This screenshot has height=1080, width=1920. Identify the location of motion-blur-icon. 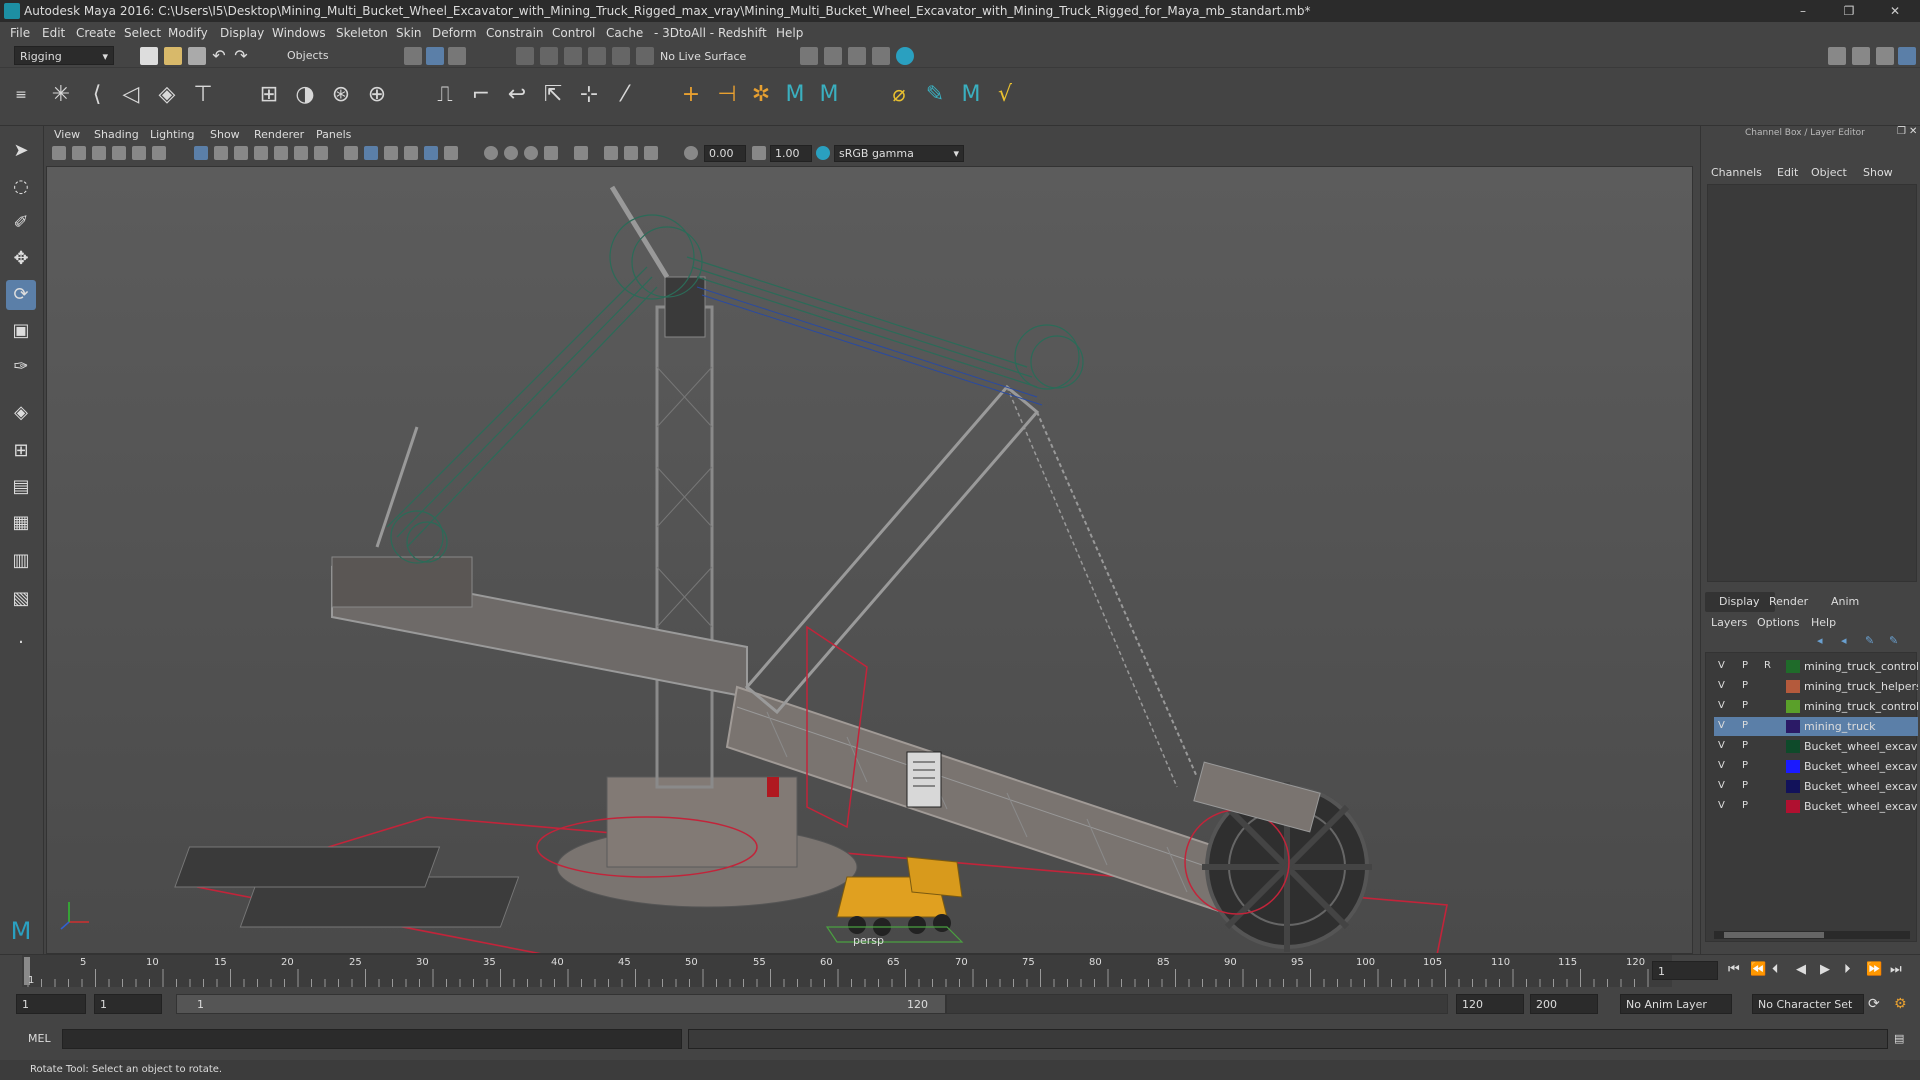
(531, 153).